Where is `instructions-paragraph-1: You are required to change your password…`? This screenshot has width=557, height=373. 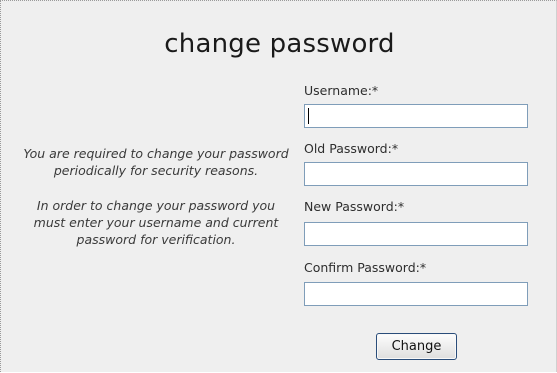 instructions-paragraph-1: You are required to change your password… is located at coordinates (156, 162).